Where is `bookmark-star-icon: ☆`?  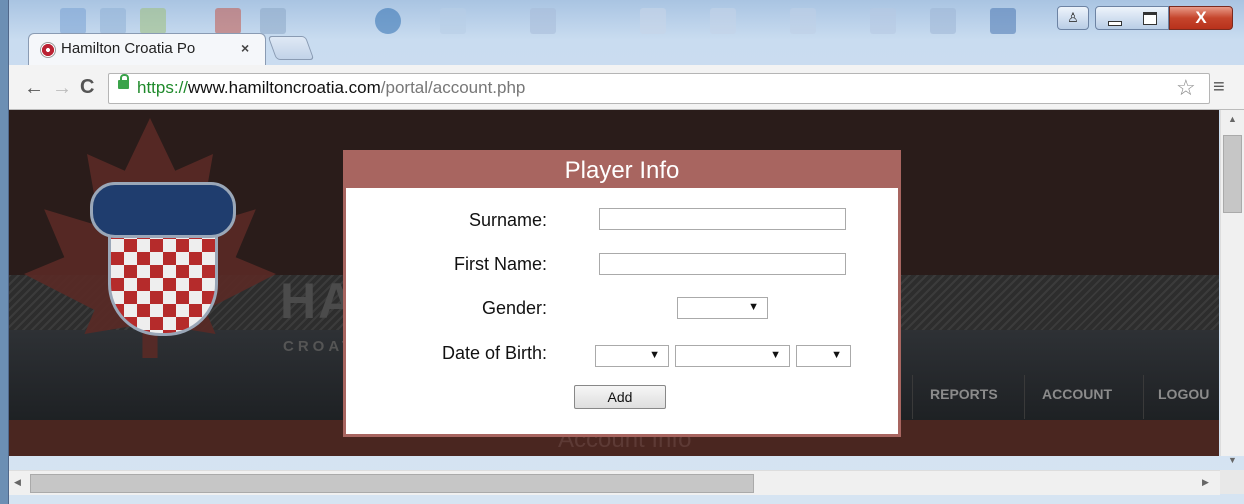
bookmark-star-icon: ☆ is located at coordinates (1186, 88).